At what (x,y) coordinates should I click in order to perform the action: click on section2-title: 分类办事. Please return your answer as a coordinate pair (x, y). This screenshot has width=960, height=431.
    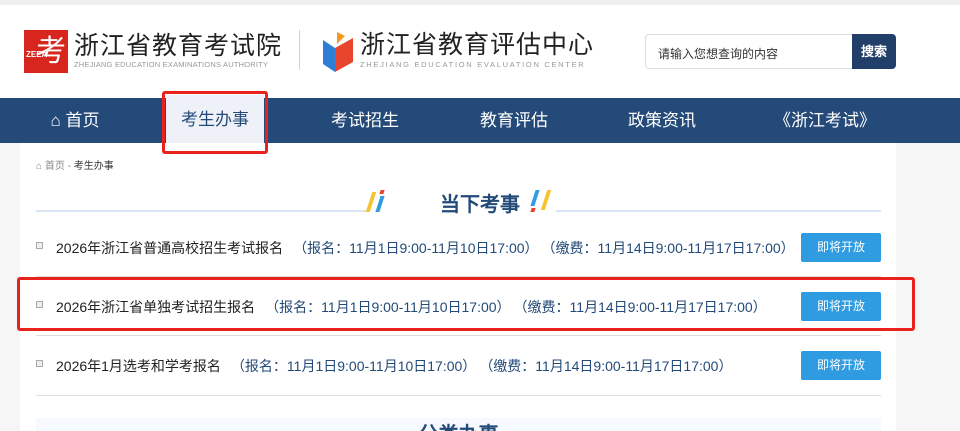
    Looking at the image, I should click on (458, 424).